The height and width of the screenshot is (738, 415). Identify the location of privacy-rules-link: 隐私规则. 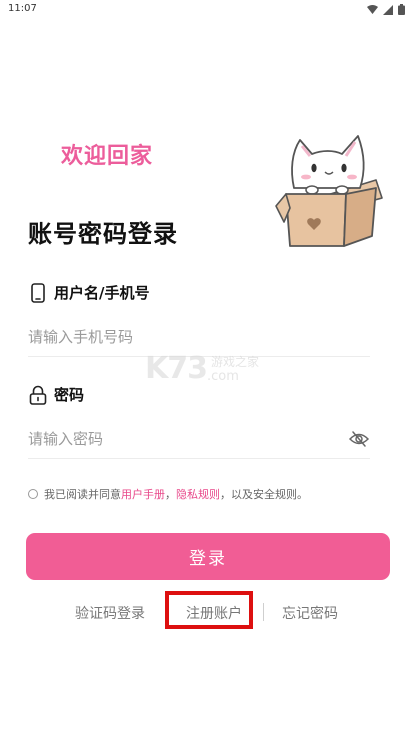
(198, 494).